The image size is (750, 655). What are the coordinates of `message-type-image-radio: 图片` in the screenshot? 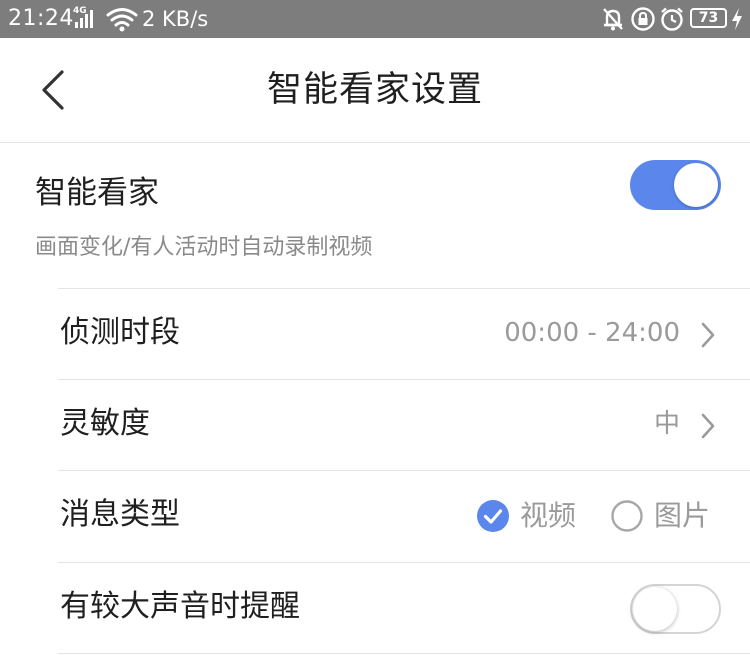 It's located at (666, 516).